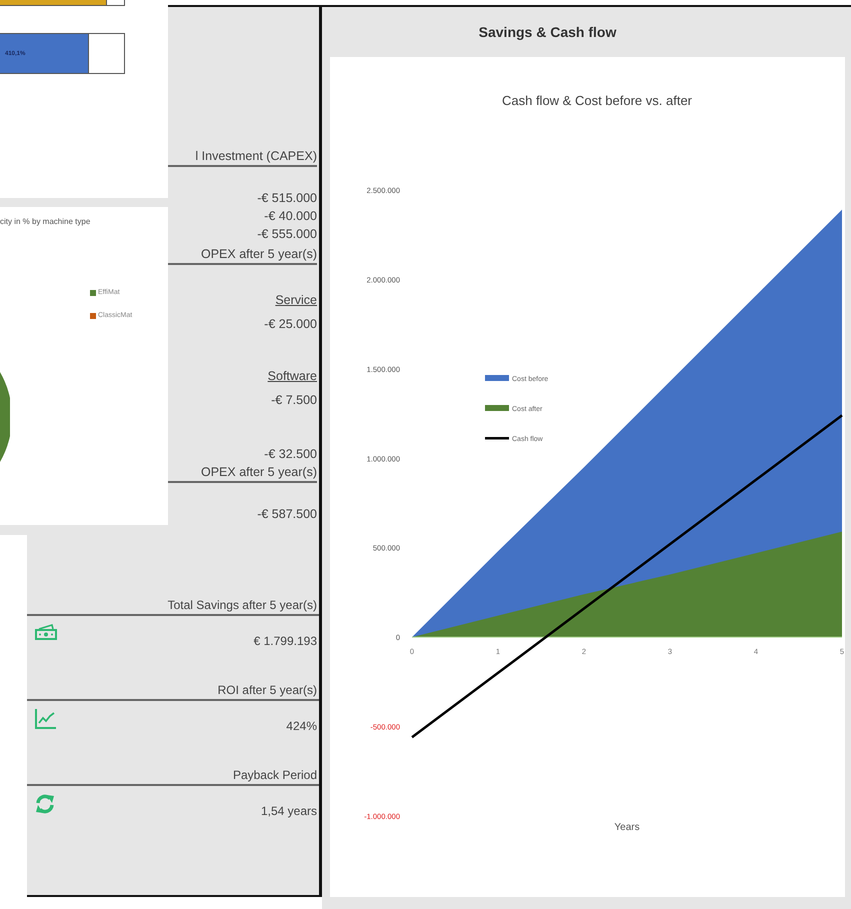 This screenshot has width=851, height=909. What do you see at coordinates (173, 691) in the screenshot?
I see `kpi-label: ROI after 5 year(s)` at bounding box center [173, 691].